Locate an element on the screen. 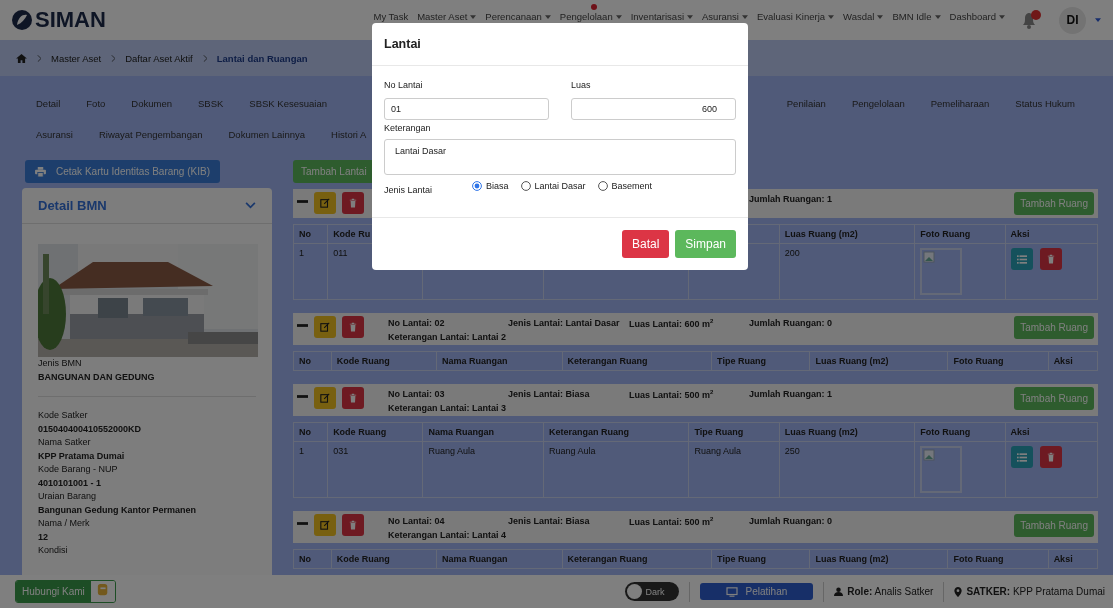  nav-menu-item: Pengelolaan is located at coordinates (590, 12).